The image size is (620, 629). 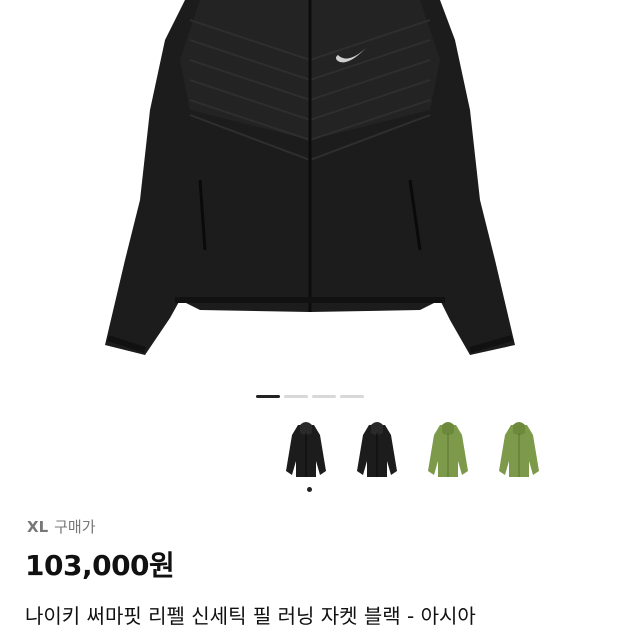 What do you see at coordinates (38, 527) in the screenshot?
I see `size-label: XL` at bounding box center [38, 527].